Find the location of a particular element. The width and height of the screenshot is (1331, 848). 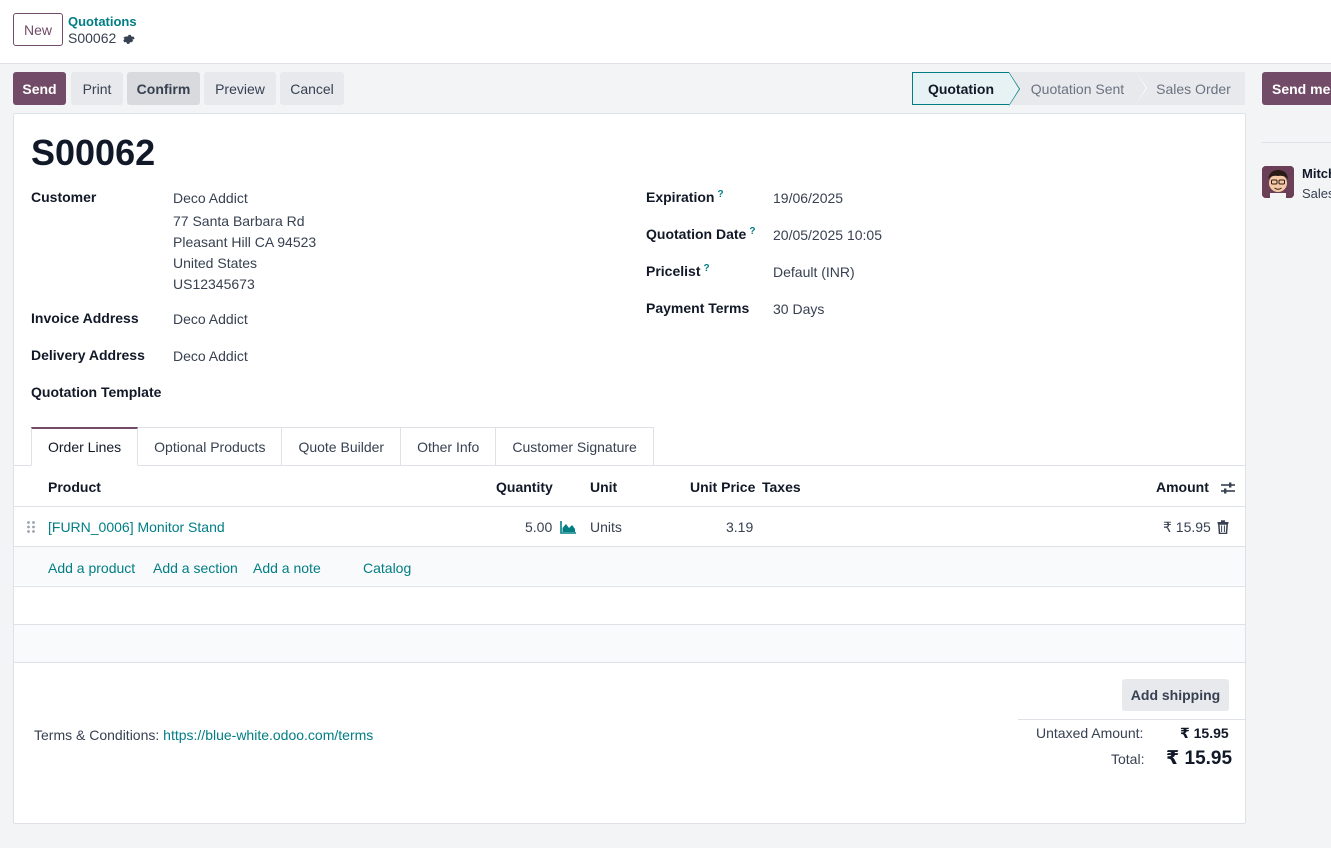

stage-quotation-sent: Quotation Sent is located at coordinates (1078, 88).